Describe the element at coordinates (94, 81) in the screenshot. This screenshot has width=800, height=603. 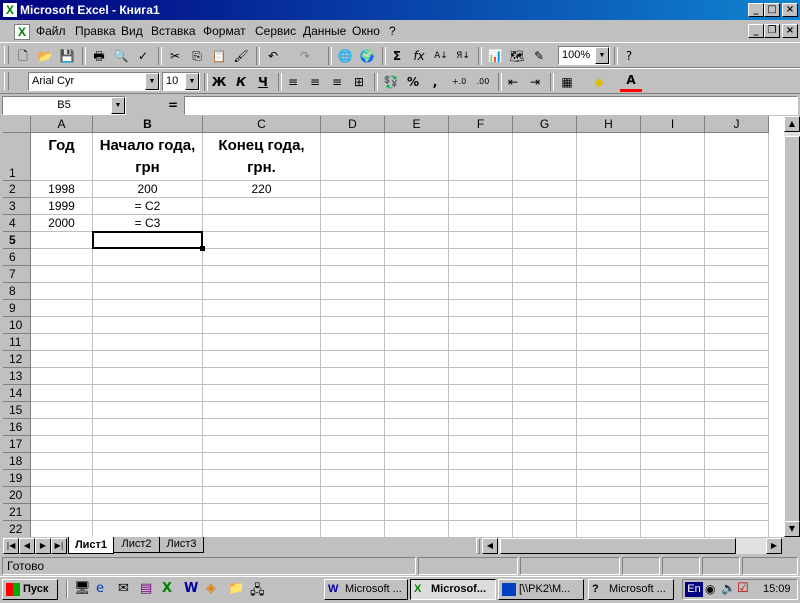
I see `font-combo: Arial Cyr ▼` at that location.